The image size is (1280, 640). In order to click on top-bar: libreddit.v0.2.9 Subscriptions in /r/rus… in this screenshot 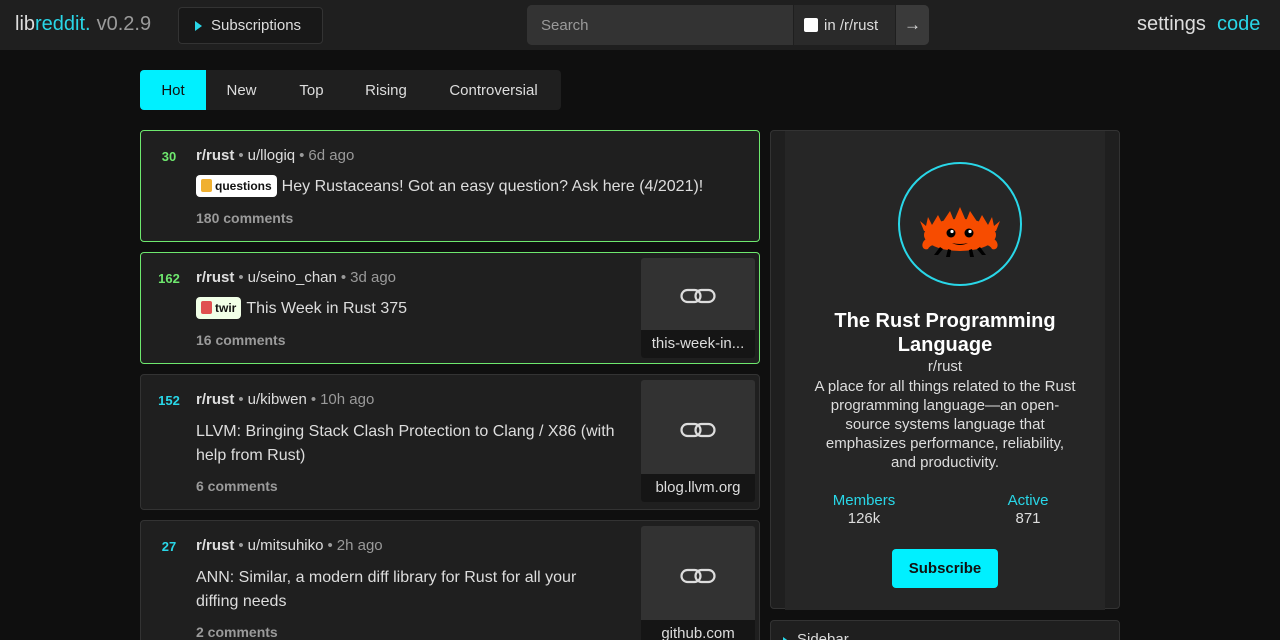, I will do `click(640, 25)`.